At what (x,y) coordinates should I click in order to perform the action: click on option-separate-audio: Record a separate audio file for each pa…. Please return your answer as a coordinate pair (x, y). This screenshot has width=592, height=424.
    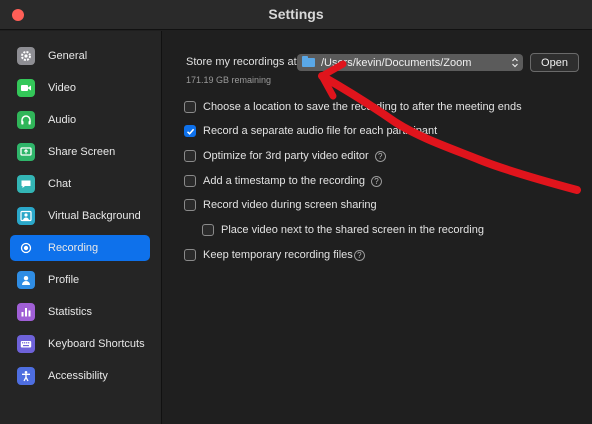
    Looking at the image, I should click on (310, 131).